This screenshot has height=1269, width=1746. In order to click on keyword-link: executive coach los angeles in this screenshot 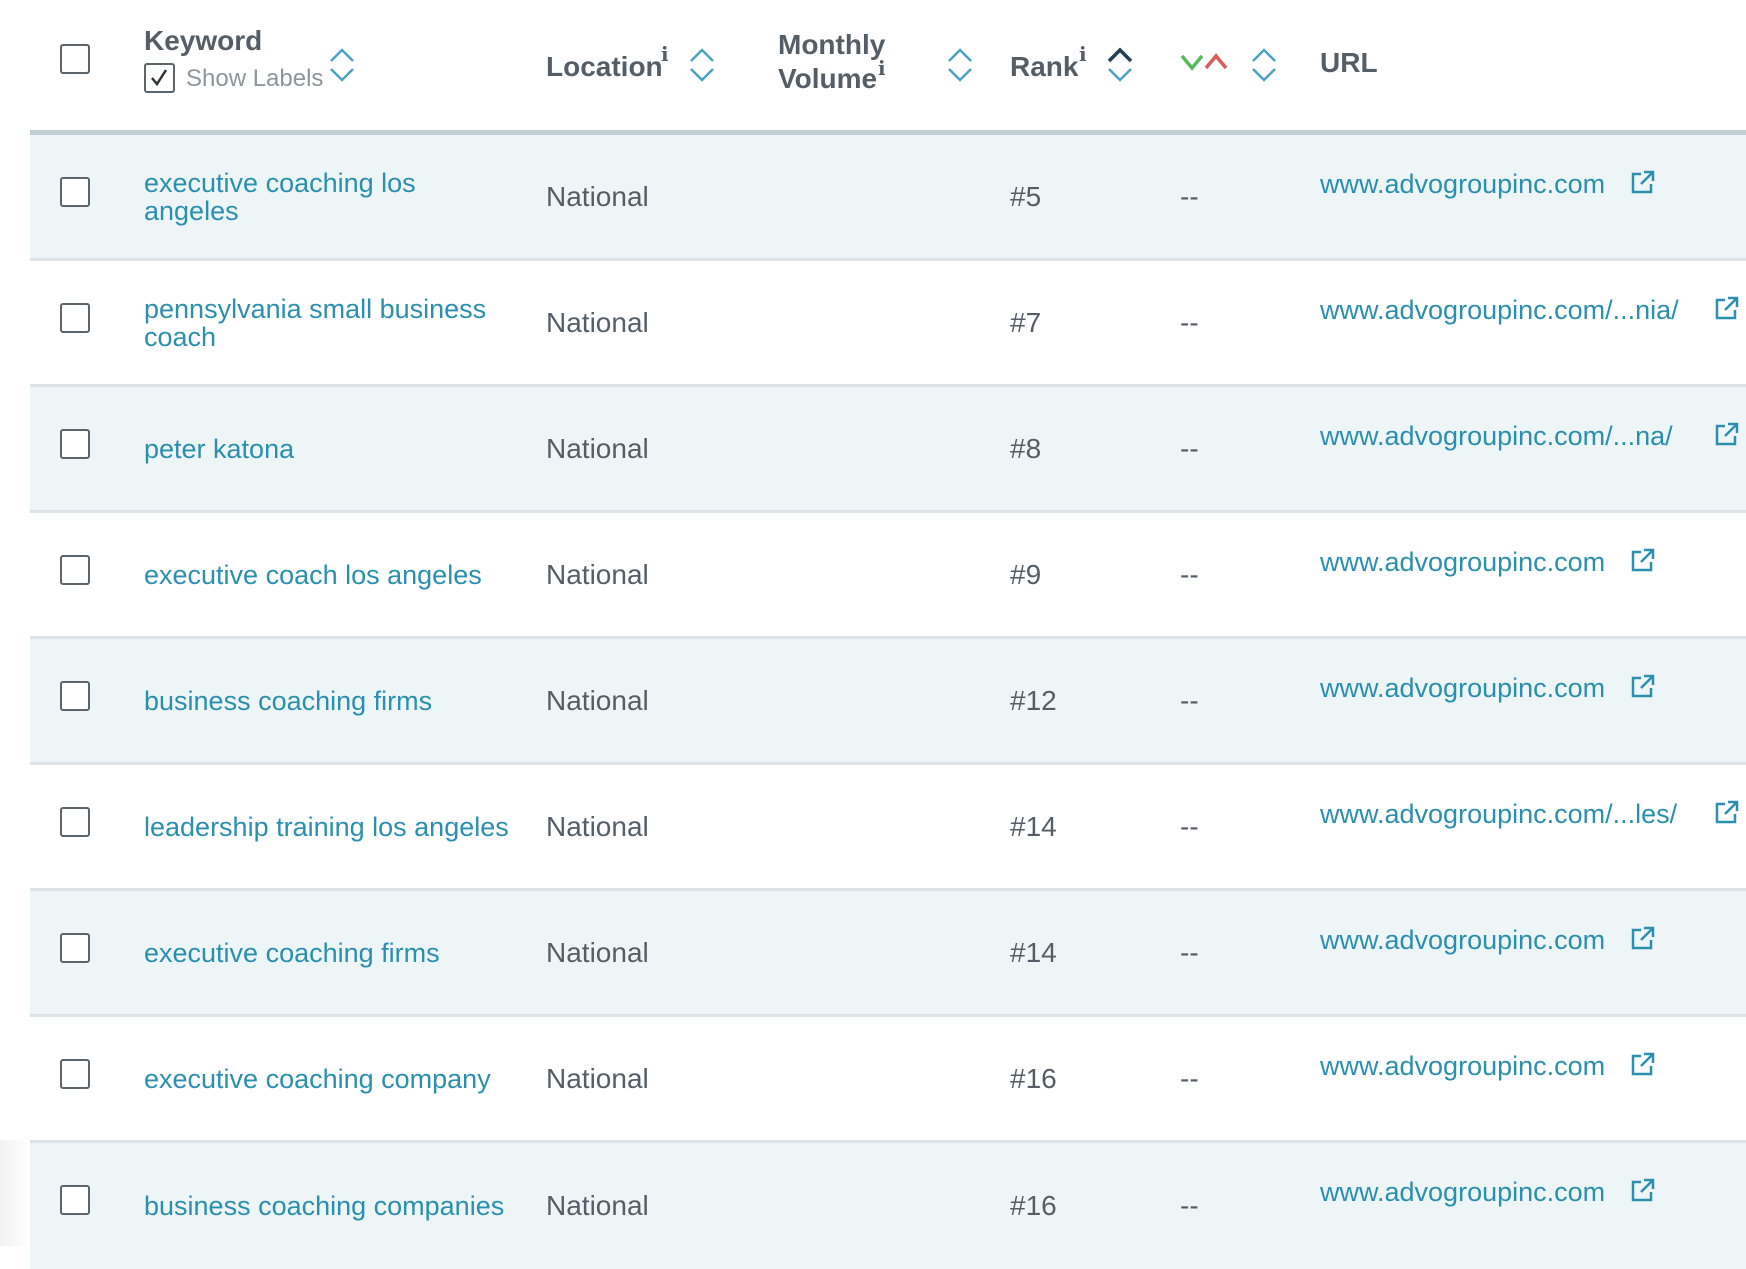, I will do `click(329, 574)`.